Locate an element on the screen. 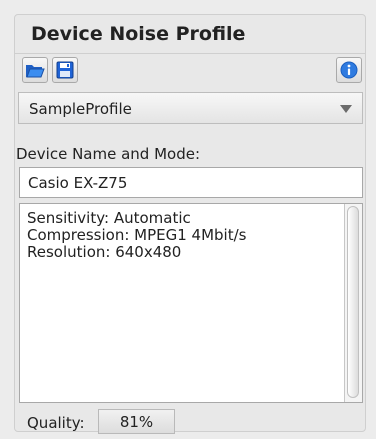  quality-value-box: 81% is located at coordinates (136, 421).